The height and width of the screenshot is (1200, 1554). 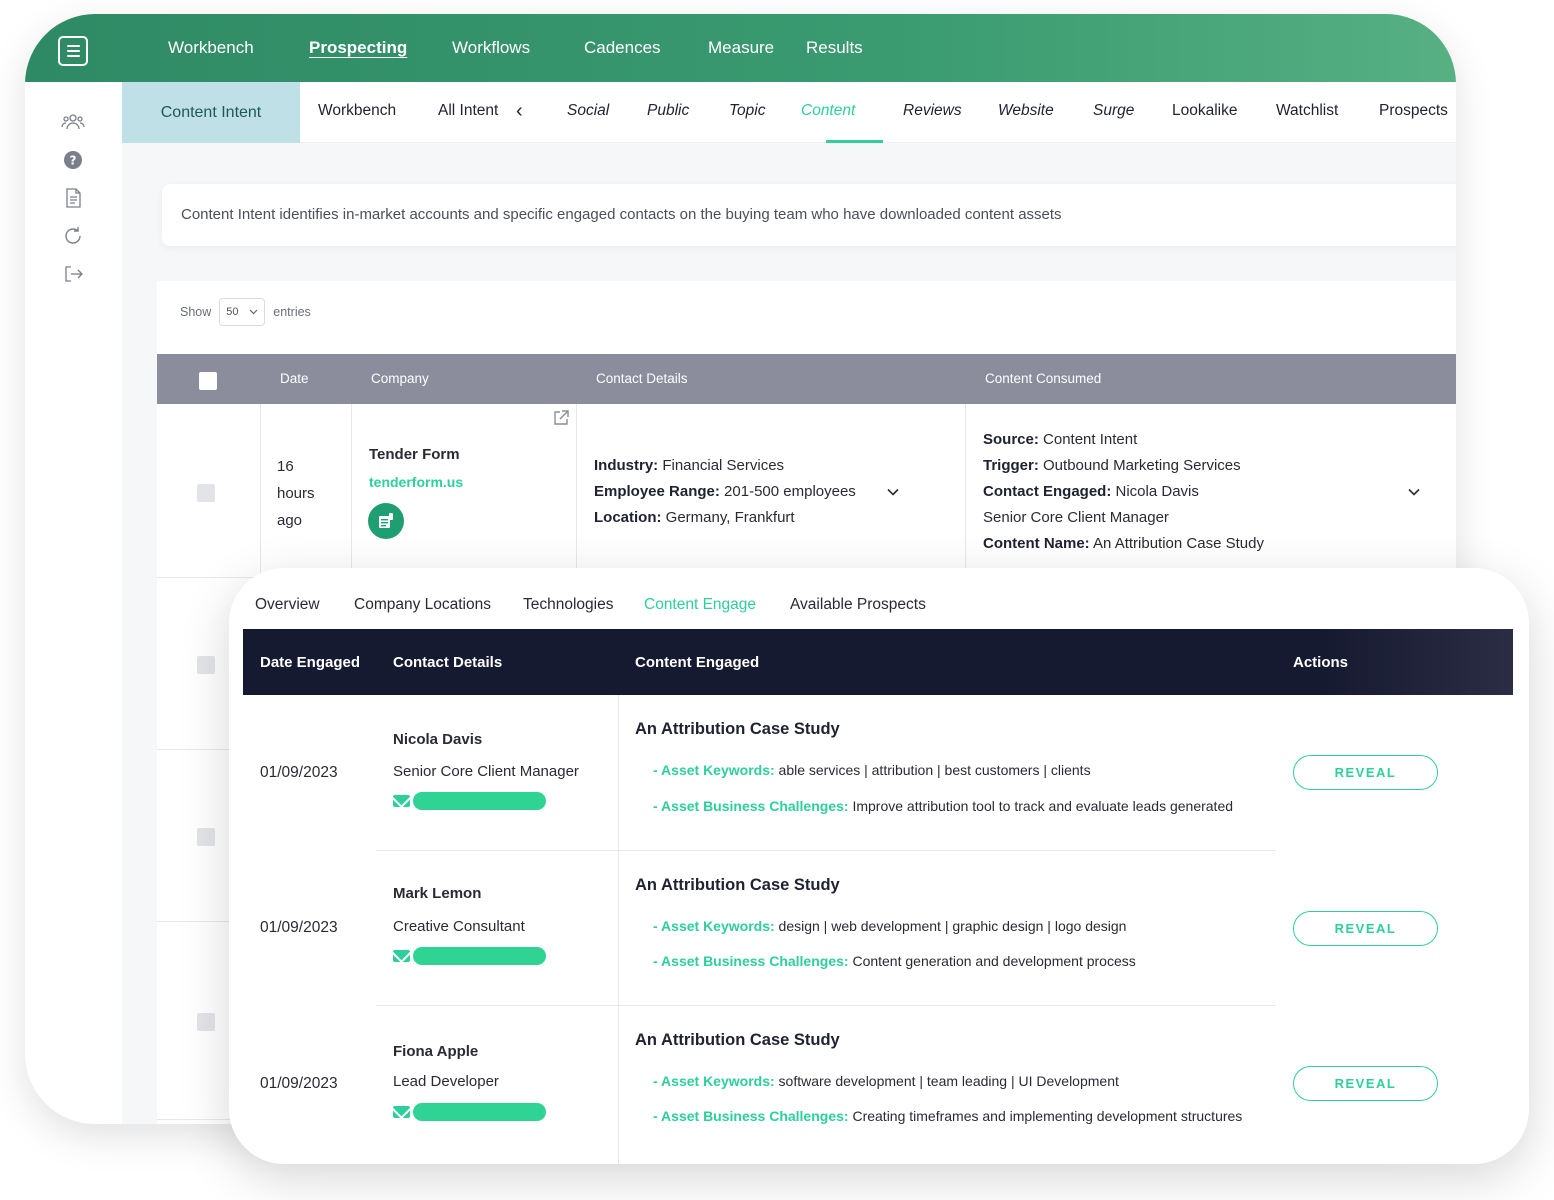 I want to click on source-line: Source: Content Intent, so click(x=1060, y=439).